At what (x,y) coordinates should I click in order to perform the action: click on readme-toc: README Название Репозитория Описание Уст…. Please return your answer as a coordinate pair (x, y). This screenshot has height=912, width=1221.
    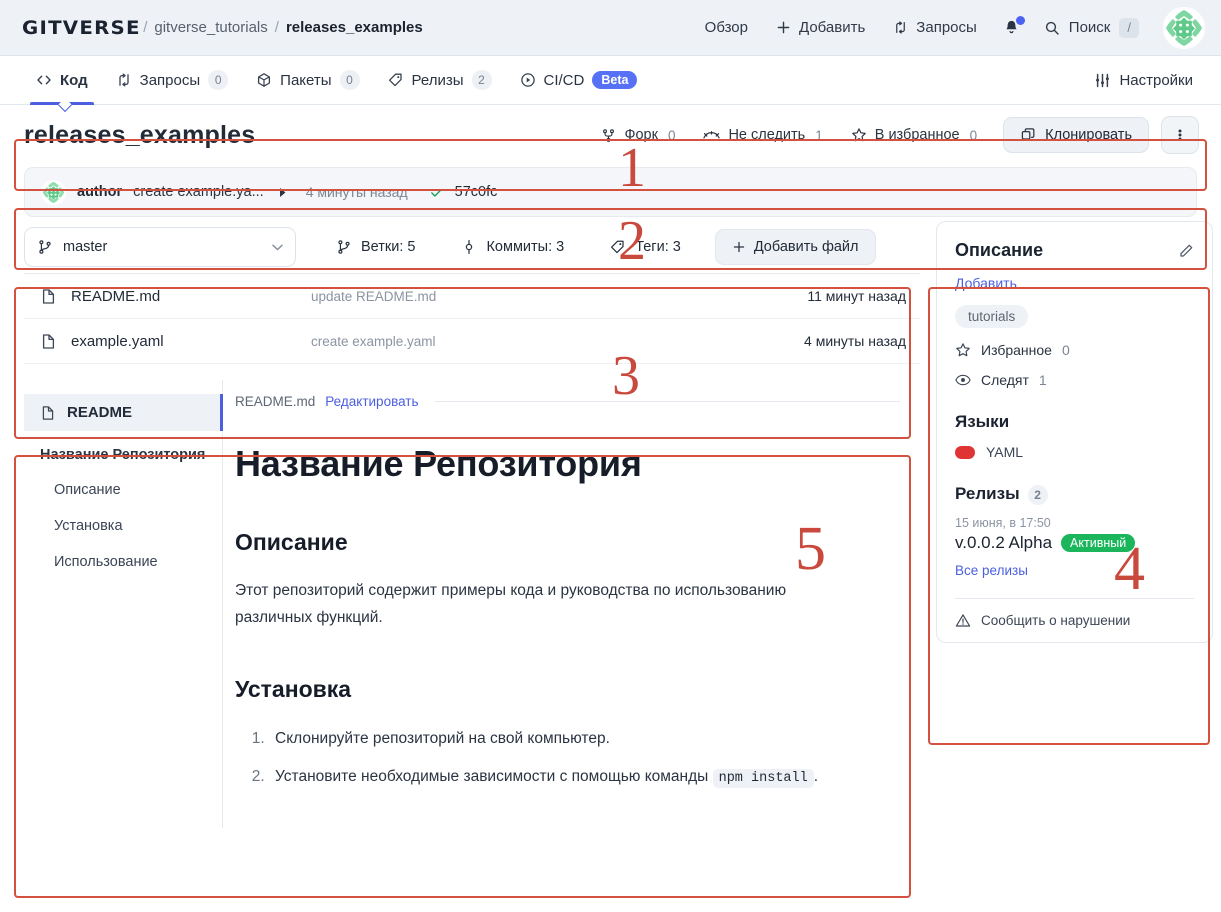
    Looking at the image, I should click on (123, 604).